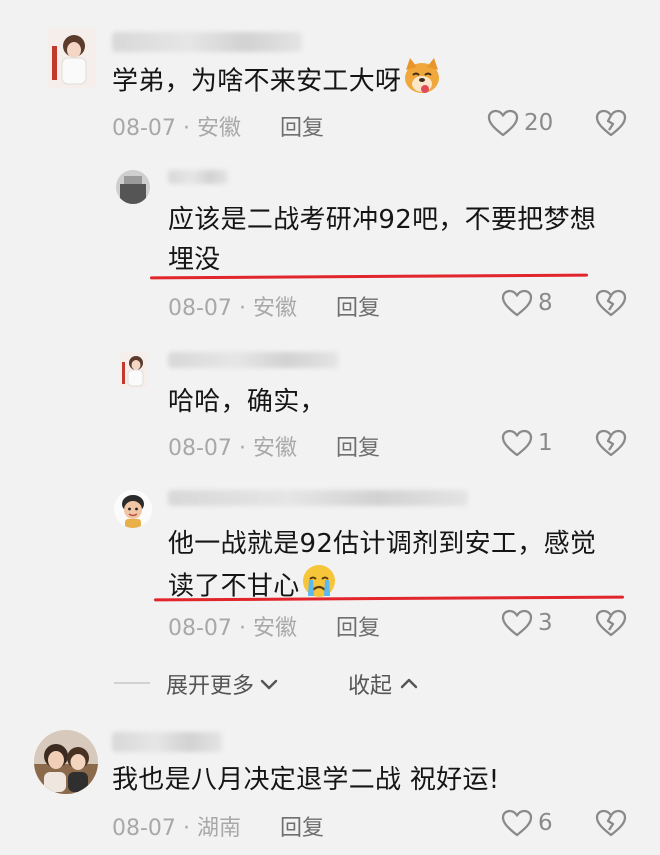  Describe the element at coordinates (545, 443) in the screenshot. I see `like-count: 1` at that location.